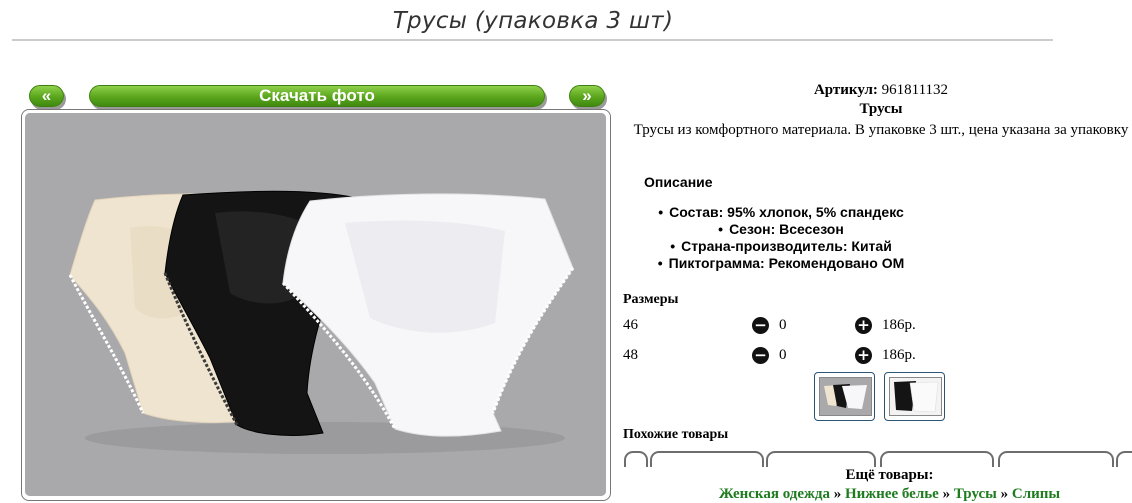 This screenshot has width=1132, height=503. Describe the element at coordinates (975, 494) in the screenshot. I see `breadcrumb-link: Трусы` at that location.